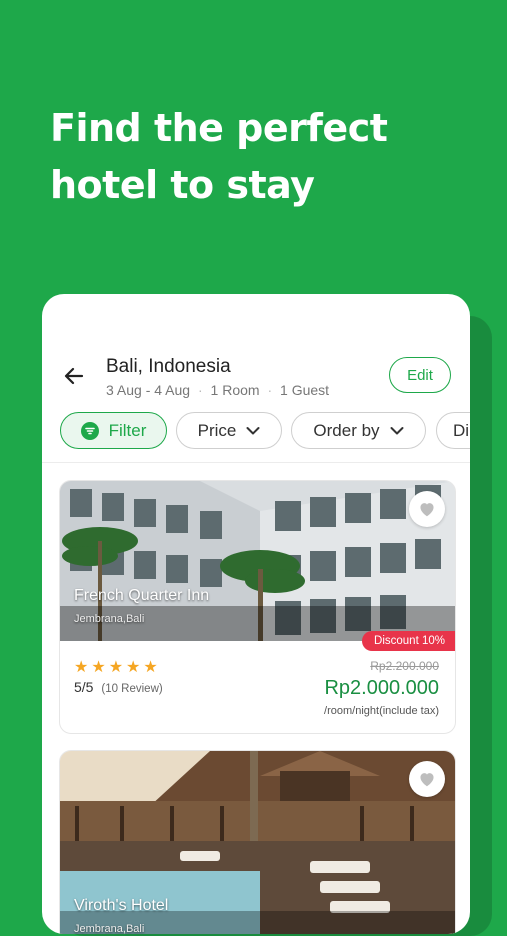 This screenshot has width=507, height=936. I want to click on edit-button: Edit, so click(420, 375).